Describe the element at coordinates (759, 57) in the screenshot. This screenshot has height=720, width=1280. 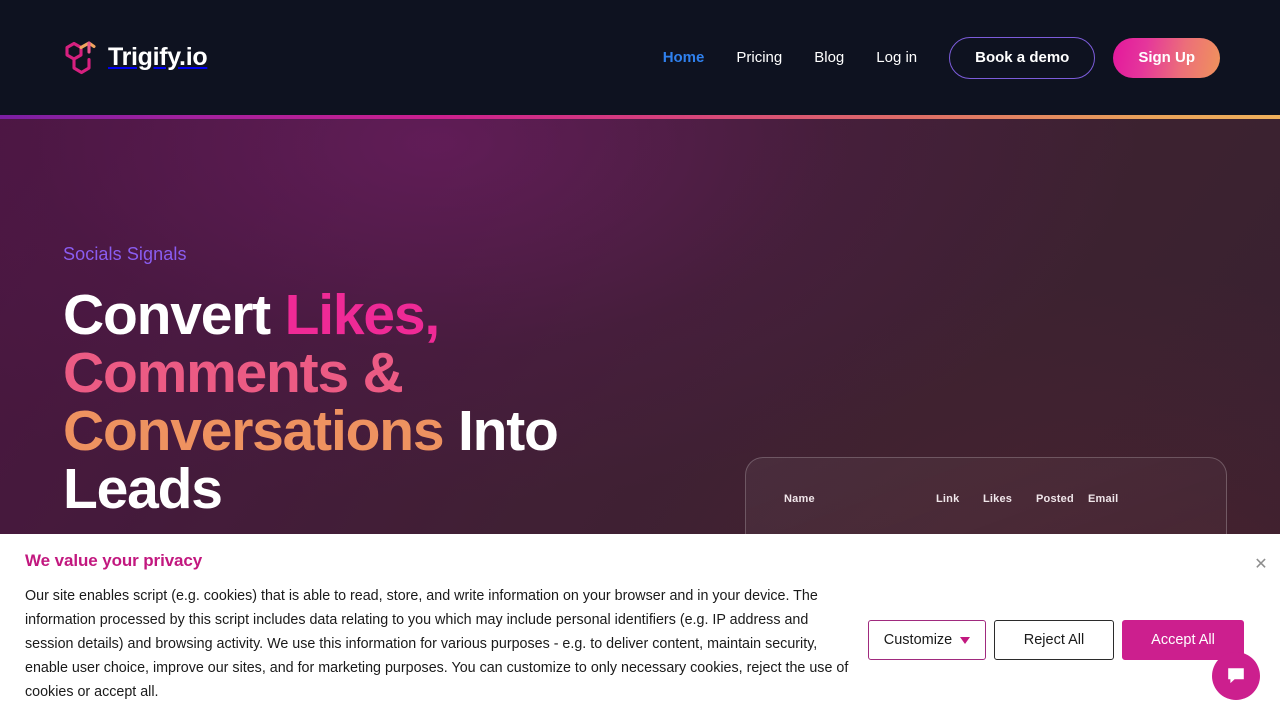
I see `nav-link-pricing: Pricing` at that location.